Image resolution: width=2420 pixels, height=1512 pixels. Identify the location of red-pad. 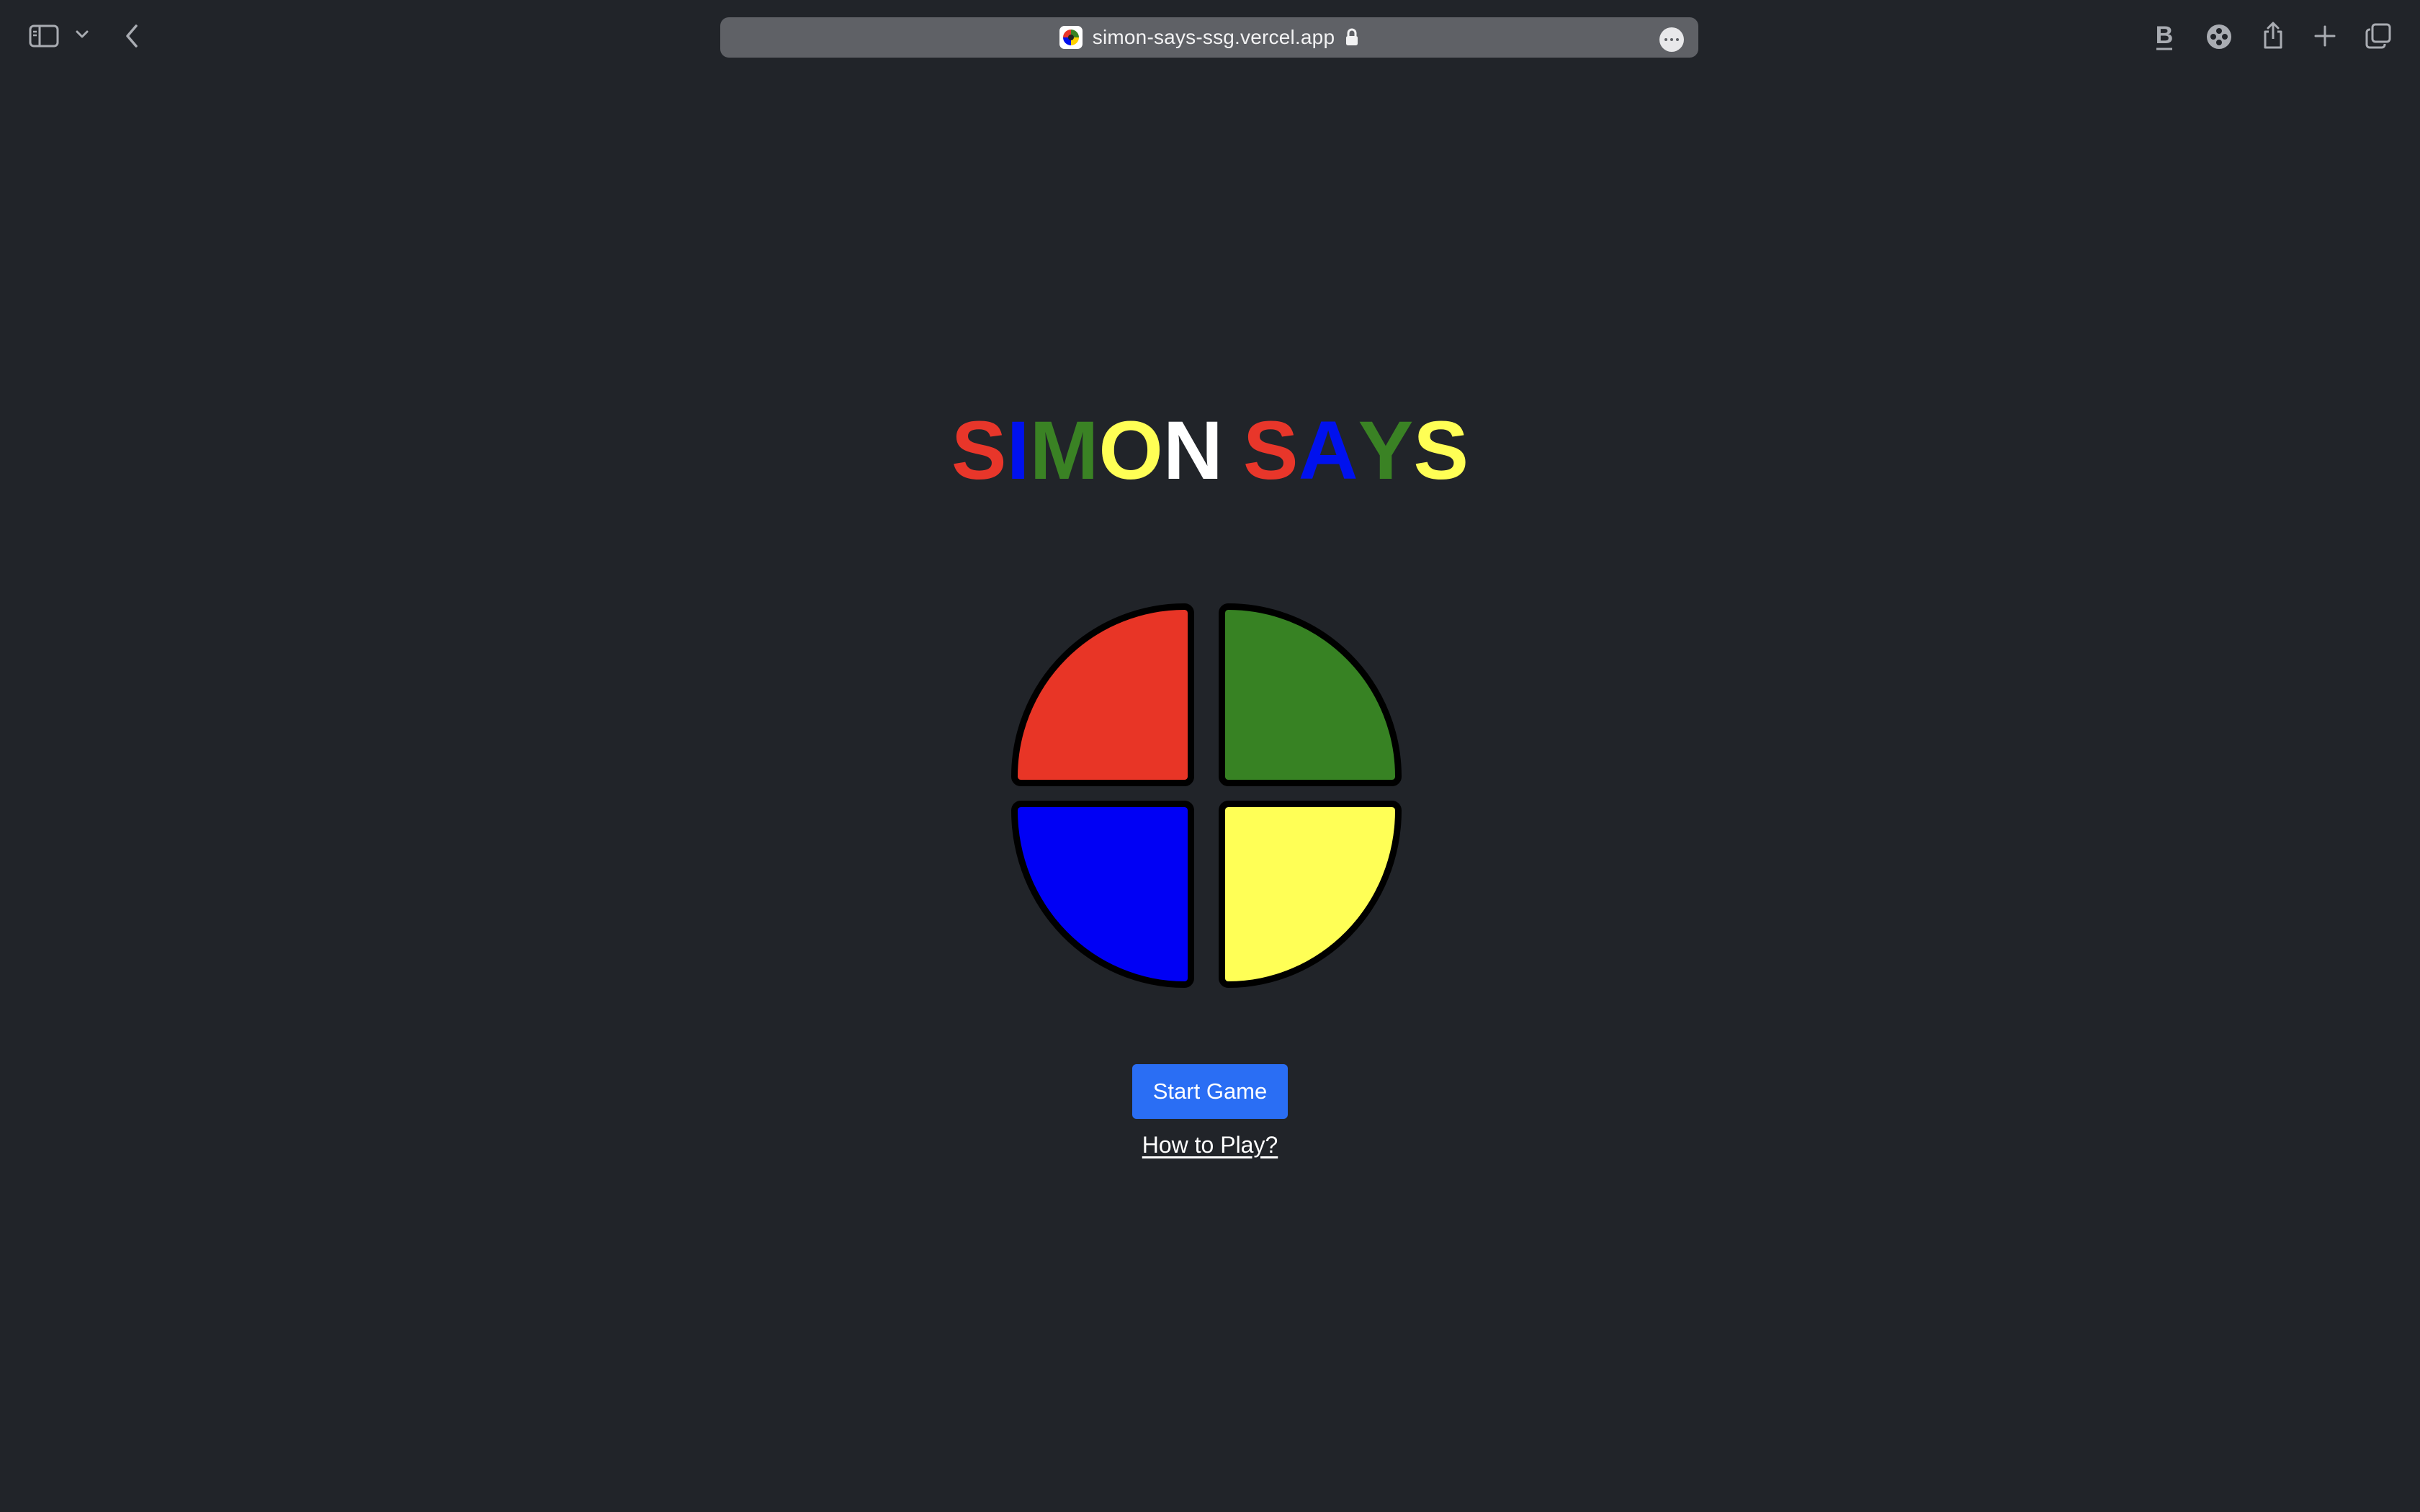
(1102, 694).